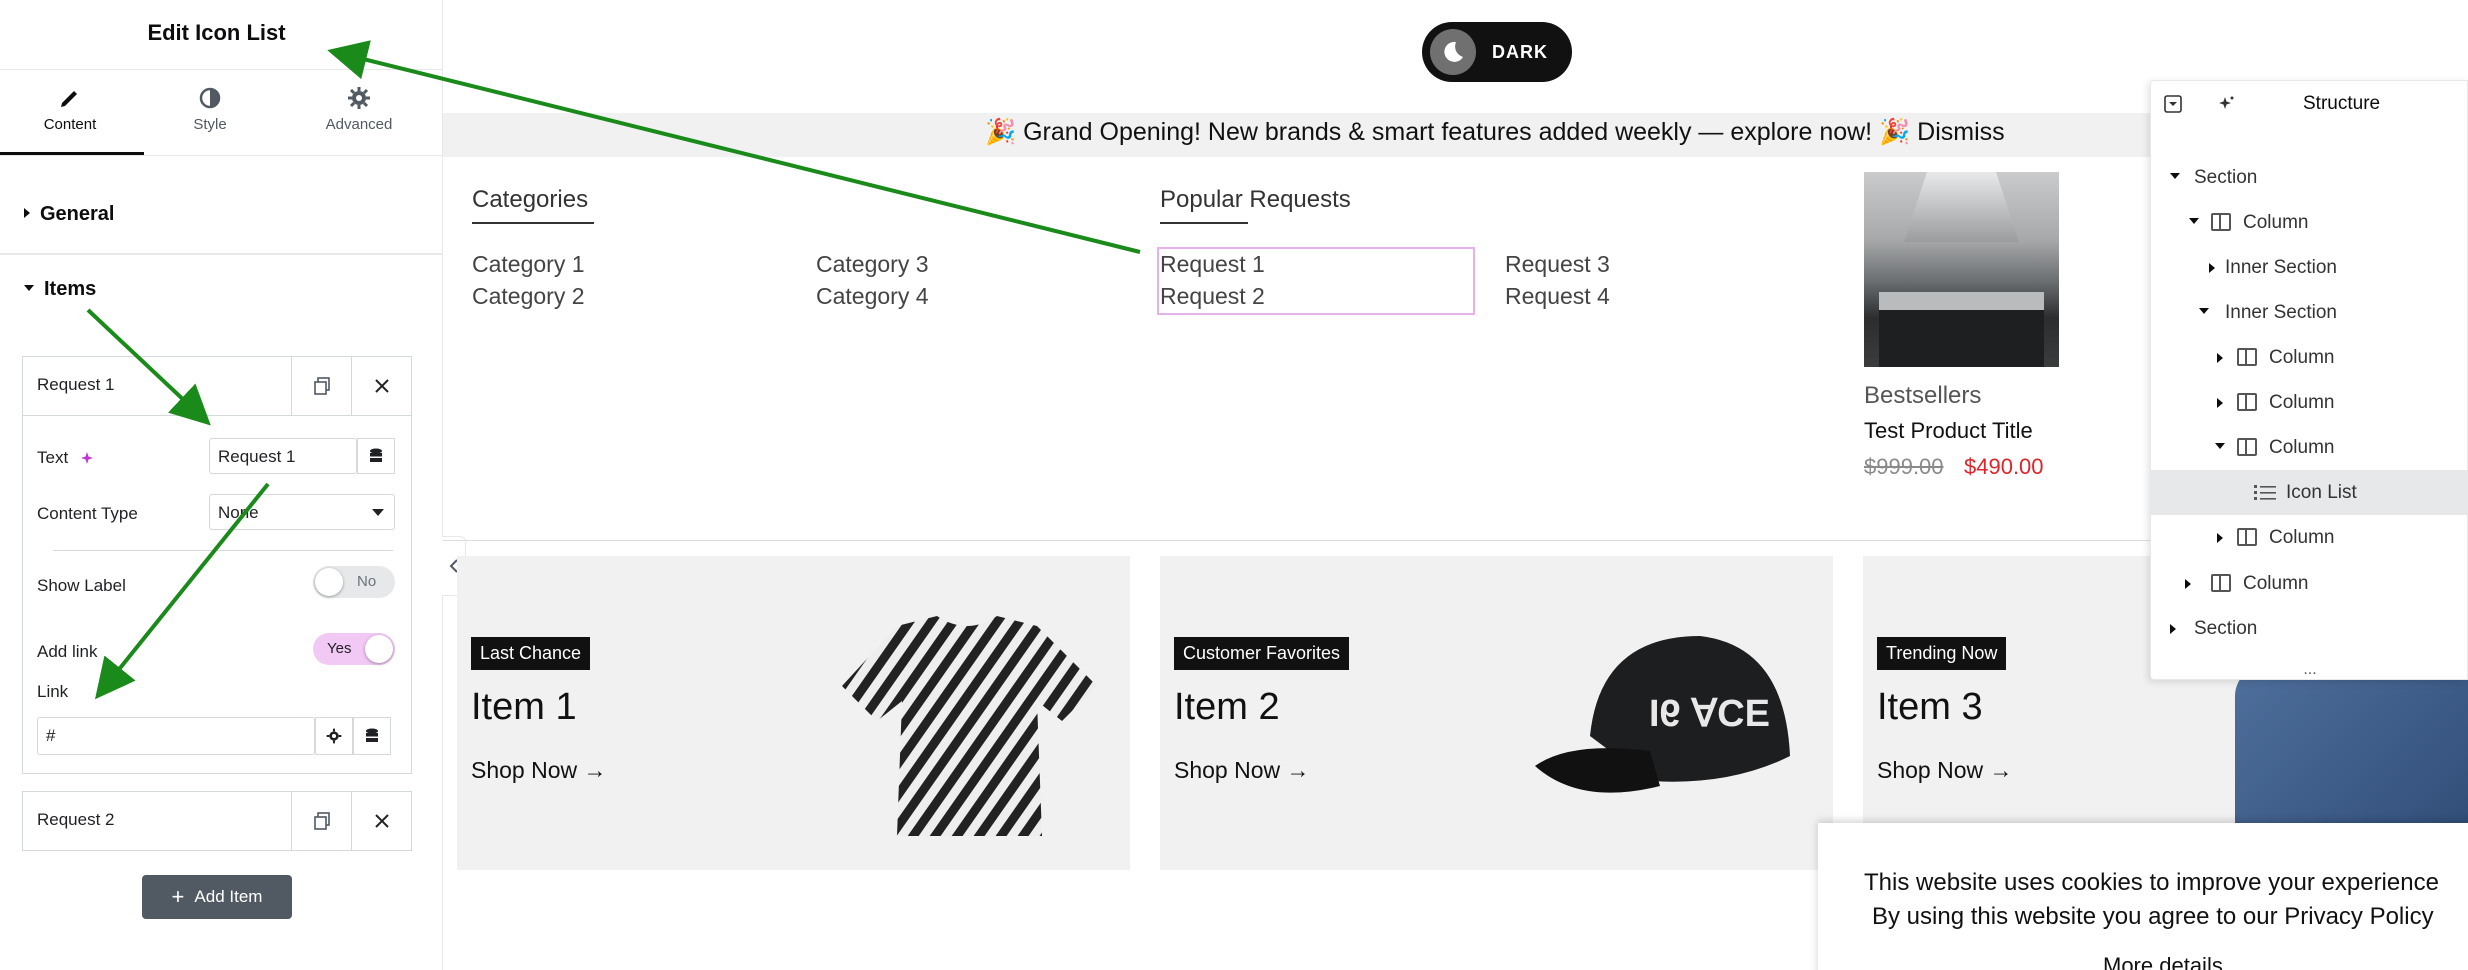  I want to click on link-options-button, so click(334, 736).